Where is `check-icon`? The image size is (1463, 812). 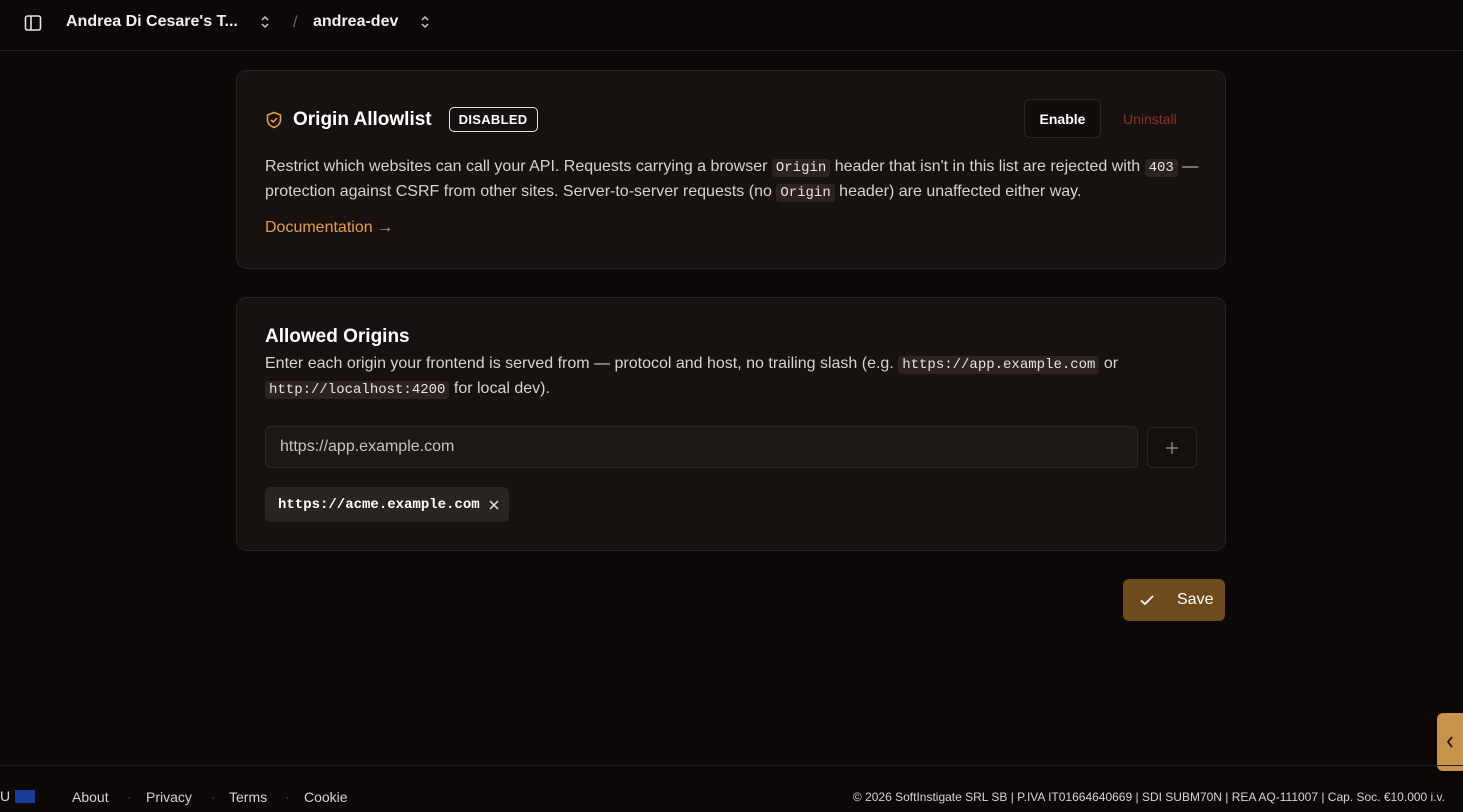 check-icon is located at coordinates (1147, 600).